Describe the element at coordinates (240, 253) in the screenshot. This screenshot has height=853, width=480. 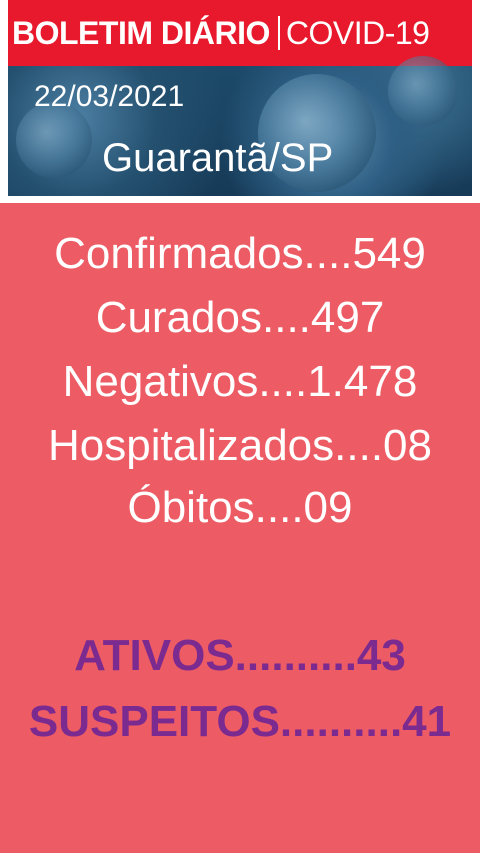
I see `stat-confirmed: Confirmados....549` at that location.